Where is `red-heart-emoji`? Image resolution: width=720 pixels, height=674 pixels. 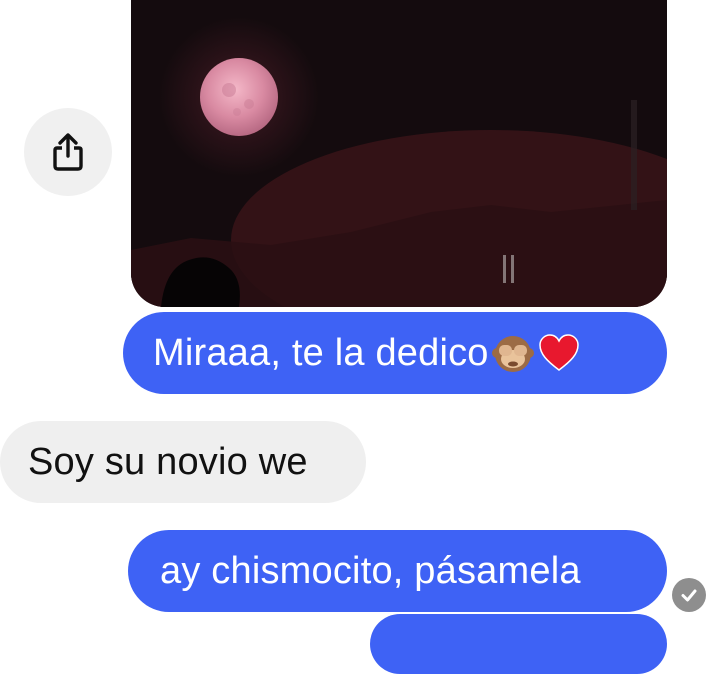 red-heart-emoji is located at coordinates (559, 353).